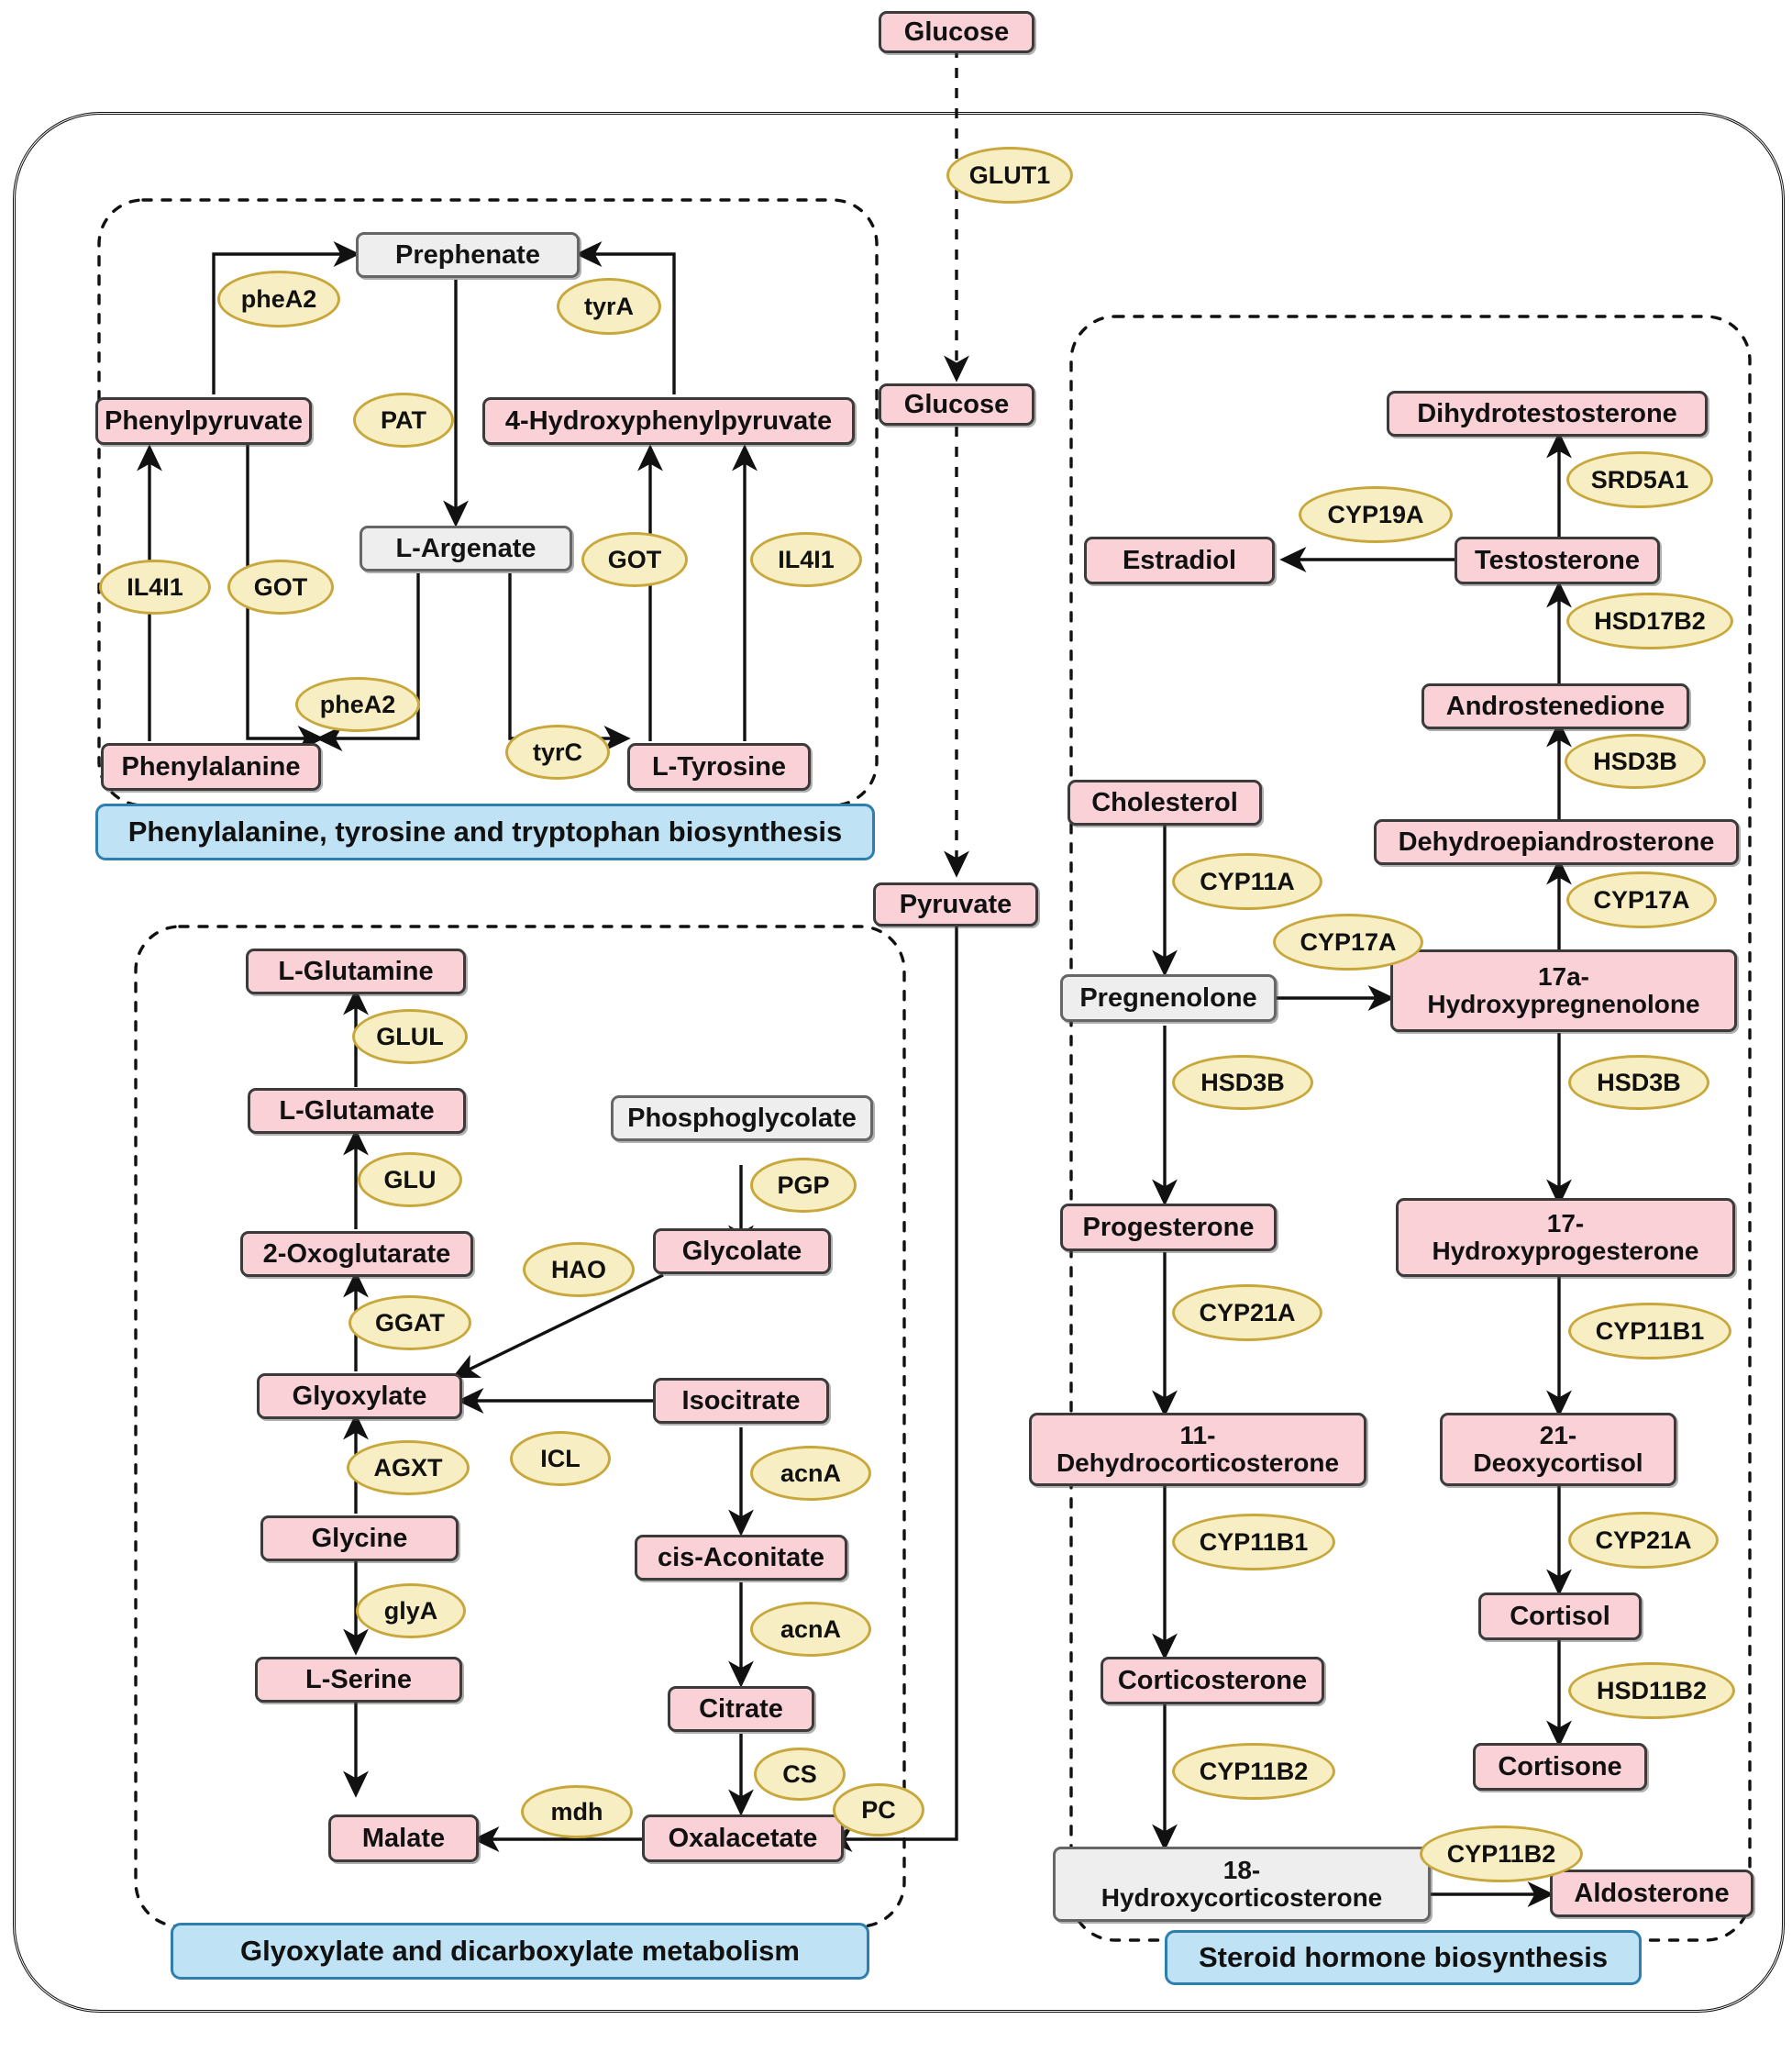 This screenshot has width=1792, height=2064. Describe the element at coordinates (1639, 1082) in the screenshot. I see `enzyme-hsd3b-right: HSD3B` at that location.